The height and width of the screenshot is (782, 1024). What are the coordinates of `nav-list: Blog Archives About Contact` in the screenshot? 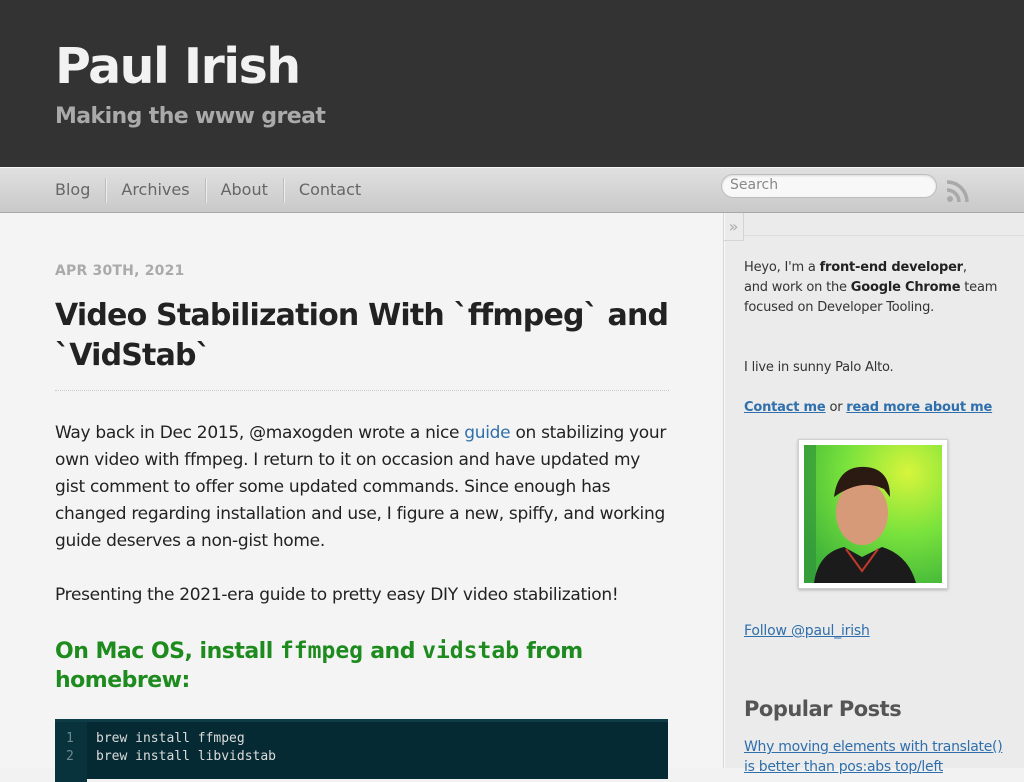 It's located at (215, 190).